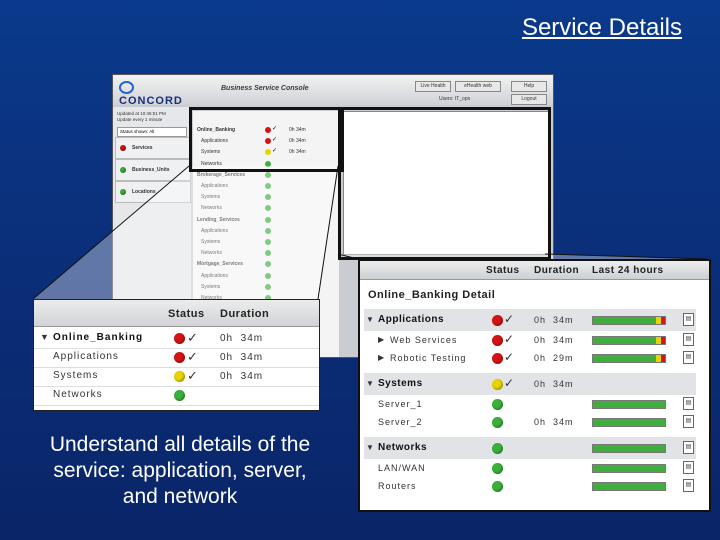  Describe the element at coordinates (411, 319) in the screenshot. I see `section-label: Applications` at that location.